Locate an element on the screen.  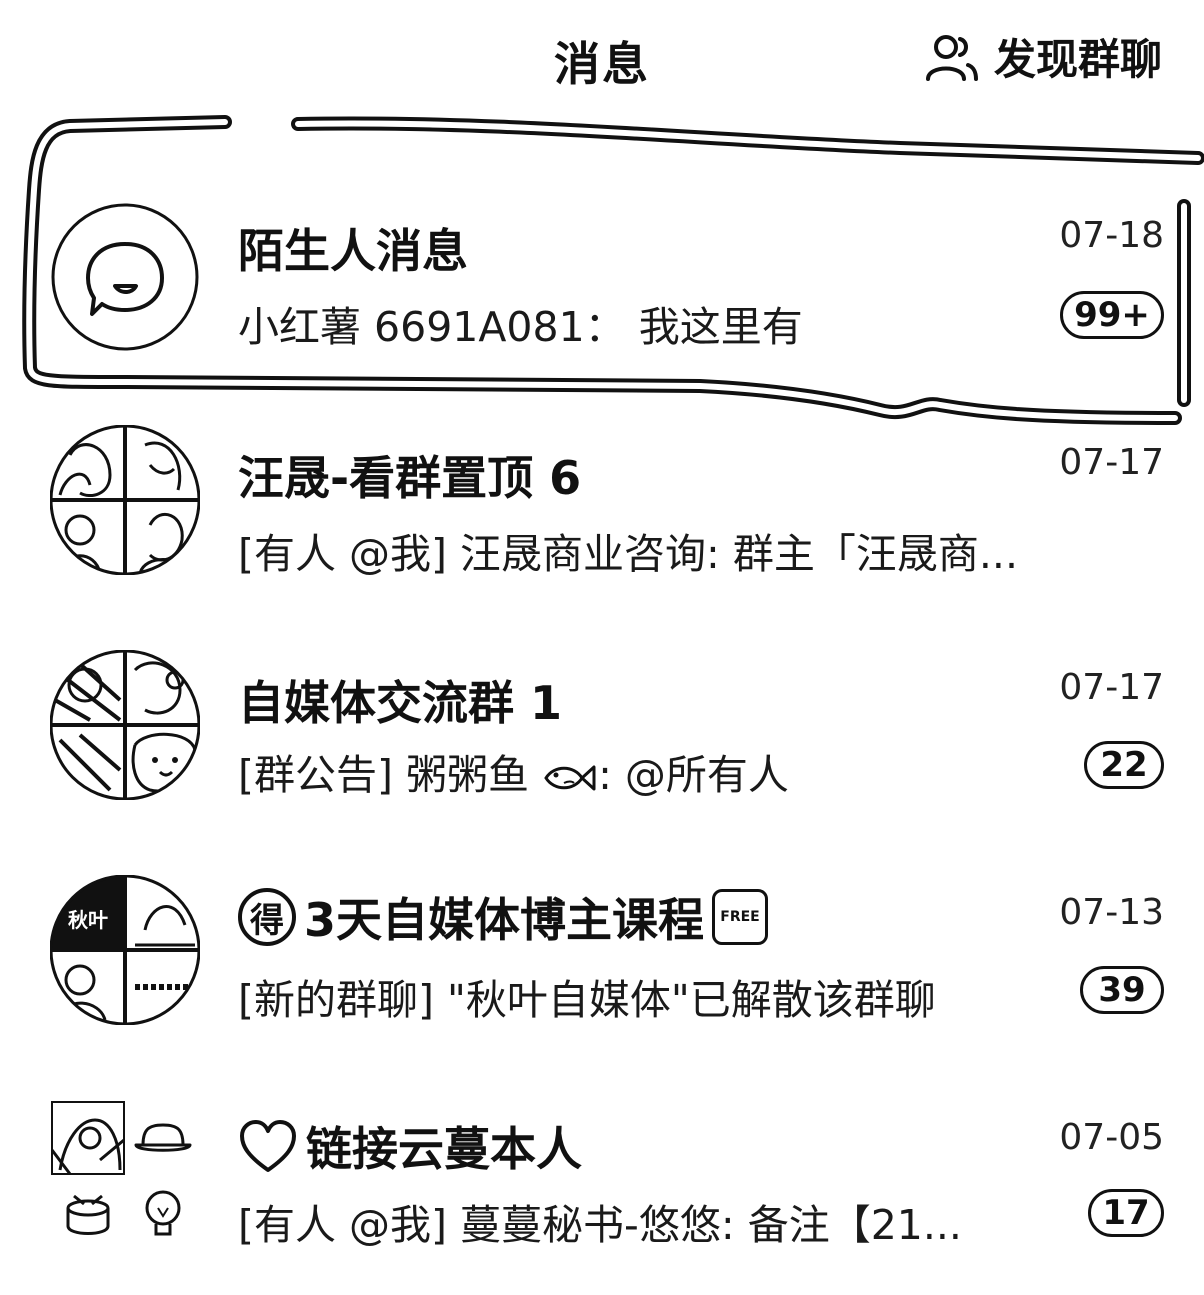
de-app-icon: 得 is located at coordinates (267, 917).